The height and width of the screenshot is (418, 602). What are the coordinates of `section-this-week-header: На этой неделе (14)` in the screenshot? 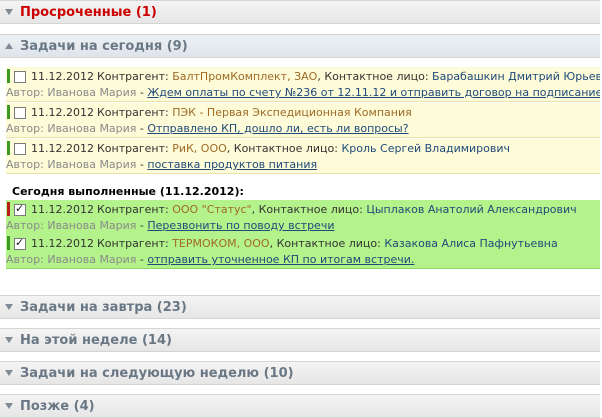 It's located at (300, 340).